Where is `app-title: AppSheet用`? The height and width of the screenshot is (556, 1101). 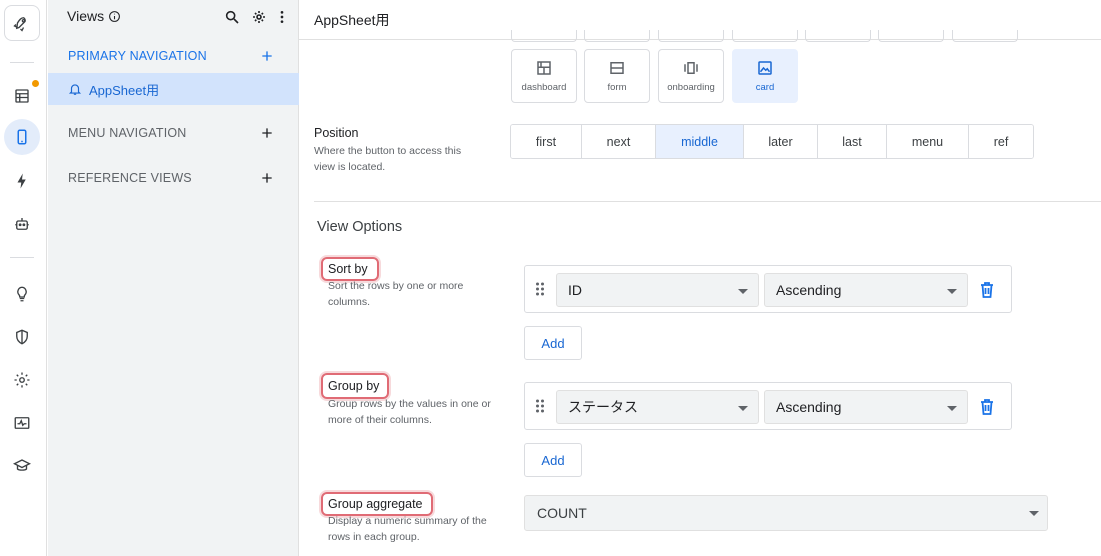 app-title: AppSheet用 is located at coordinates (352, 20).